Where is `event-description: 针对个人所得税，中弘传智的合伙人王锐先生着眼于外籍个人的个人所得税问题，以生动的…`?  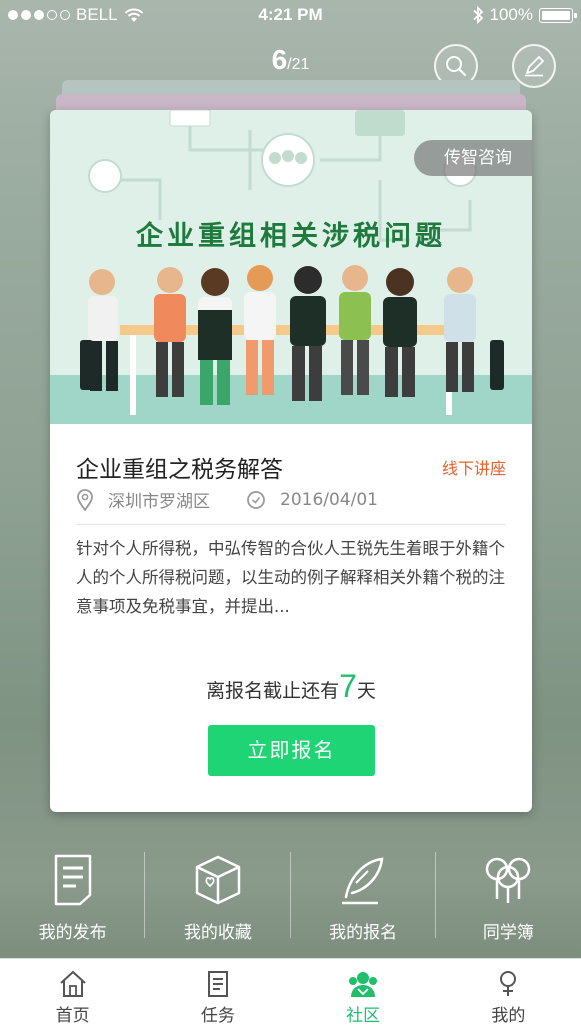 event-description: 针对个人所得税，中弘传智的合伙人王锐先生着眼于外籍个人的个人所得税问题，以生动的… is located at coordinates (290, 577).